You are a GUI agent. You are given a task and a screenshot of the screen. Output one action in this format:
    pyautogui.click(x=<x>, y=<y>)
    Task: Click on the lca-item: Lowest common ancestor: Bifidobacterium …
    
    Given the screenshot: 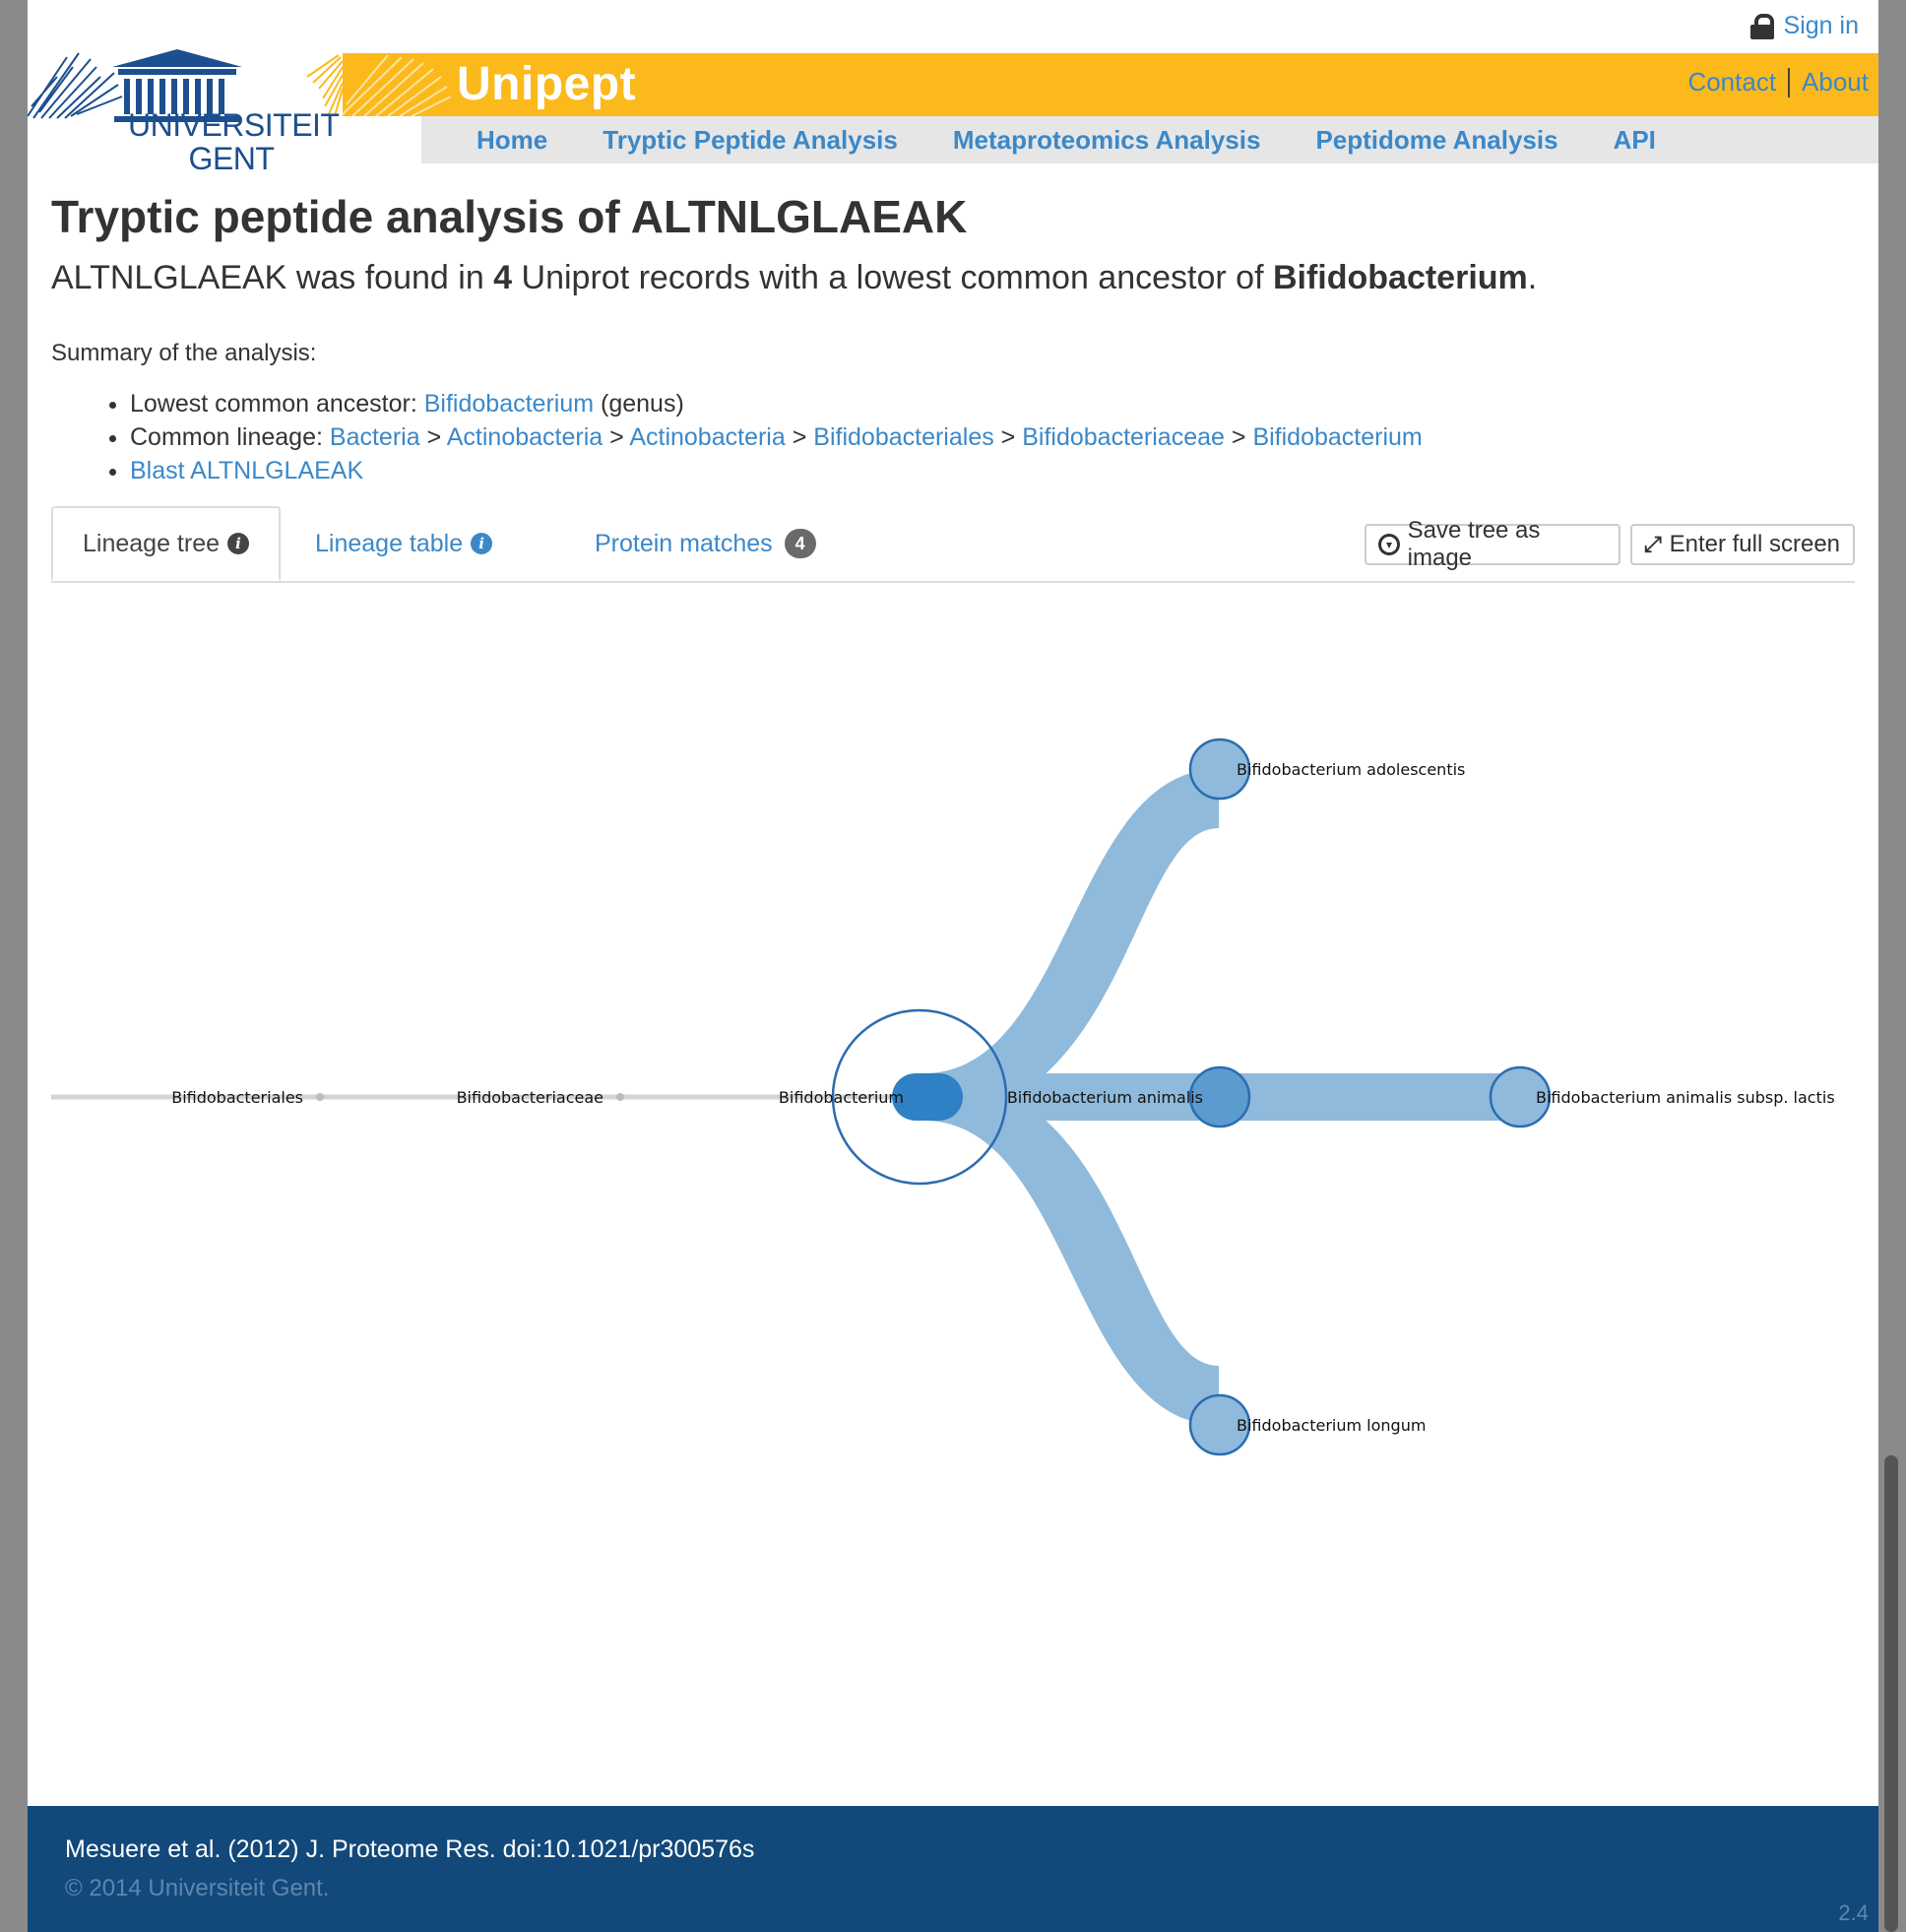 What is the action you would take?
    pyautogui.click(x=777, y=403)
    